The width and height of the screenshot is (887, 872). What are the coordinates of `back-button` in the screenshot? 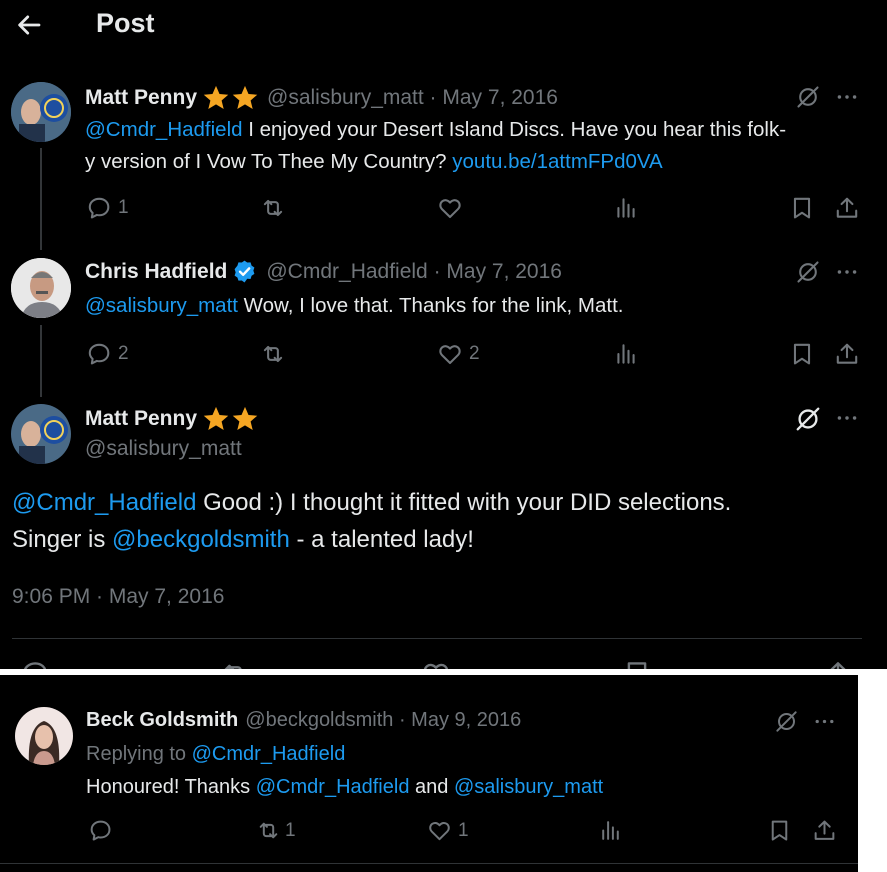 It's located at (29, 25).